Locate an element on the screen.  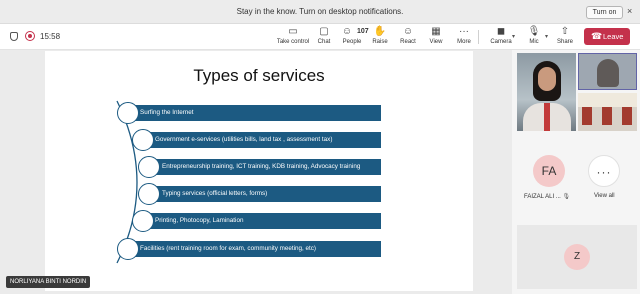
service-bar-5: Printing, Photocopy, Lamination is located at coordinates (262, 221).